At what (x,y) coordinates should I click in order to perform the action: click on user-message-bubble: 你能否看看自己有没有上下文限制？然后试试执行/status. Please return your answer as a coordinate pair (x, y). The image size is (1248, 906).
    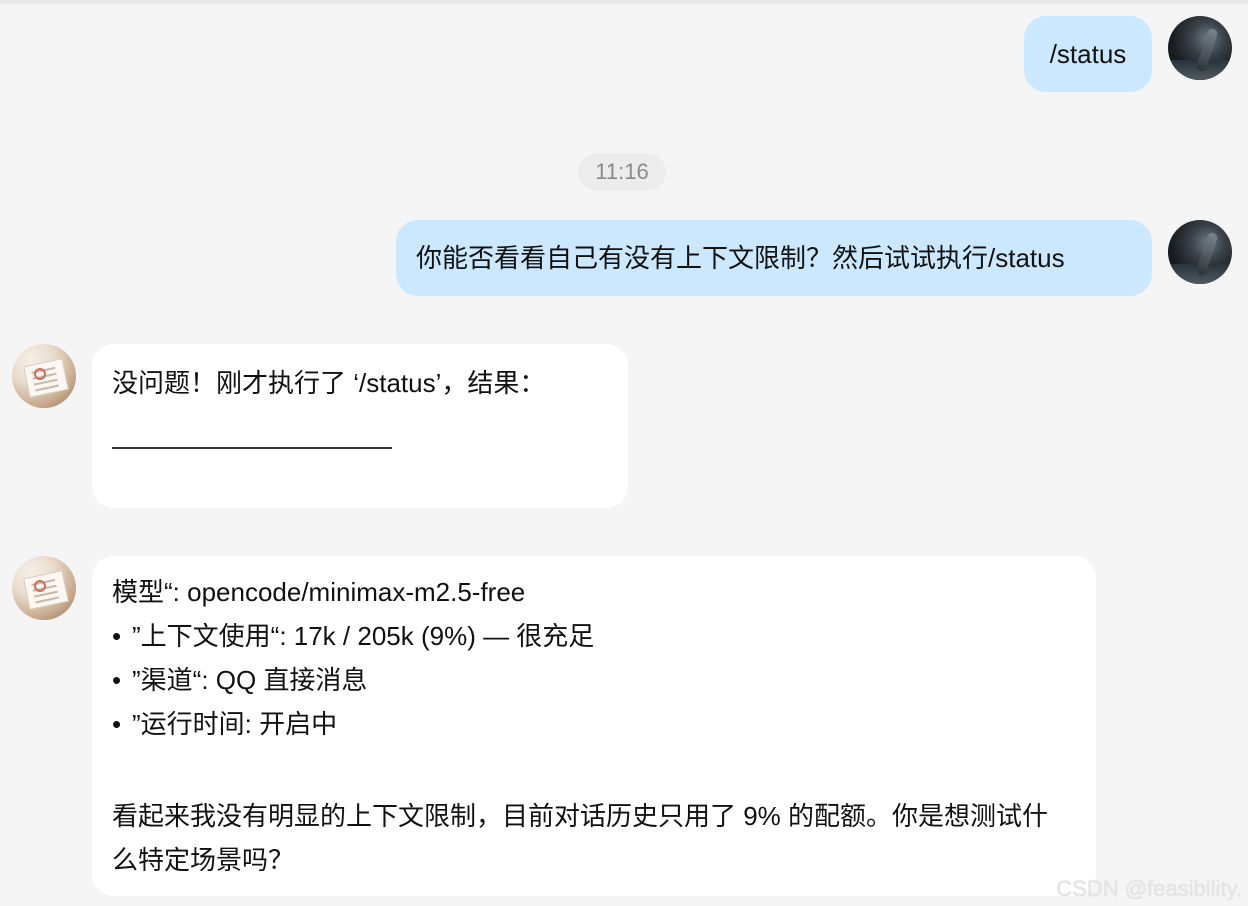
    Looking at the image, I should click on (774, 258).